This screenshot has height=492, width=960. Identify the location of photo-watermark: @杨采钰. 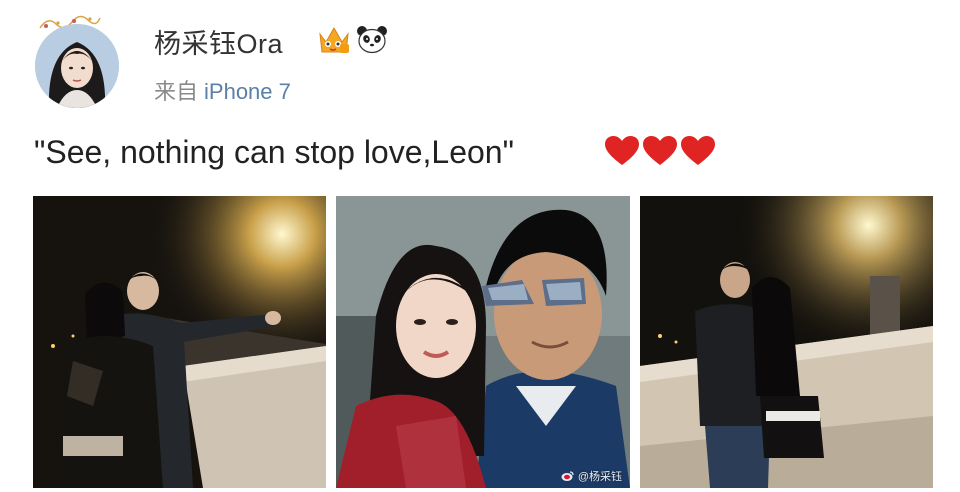
(591, 476).